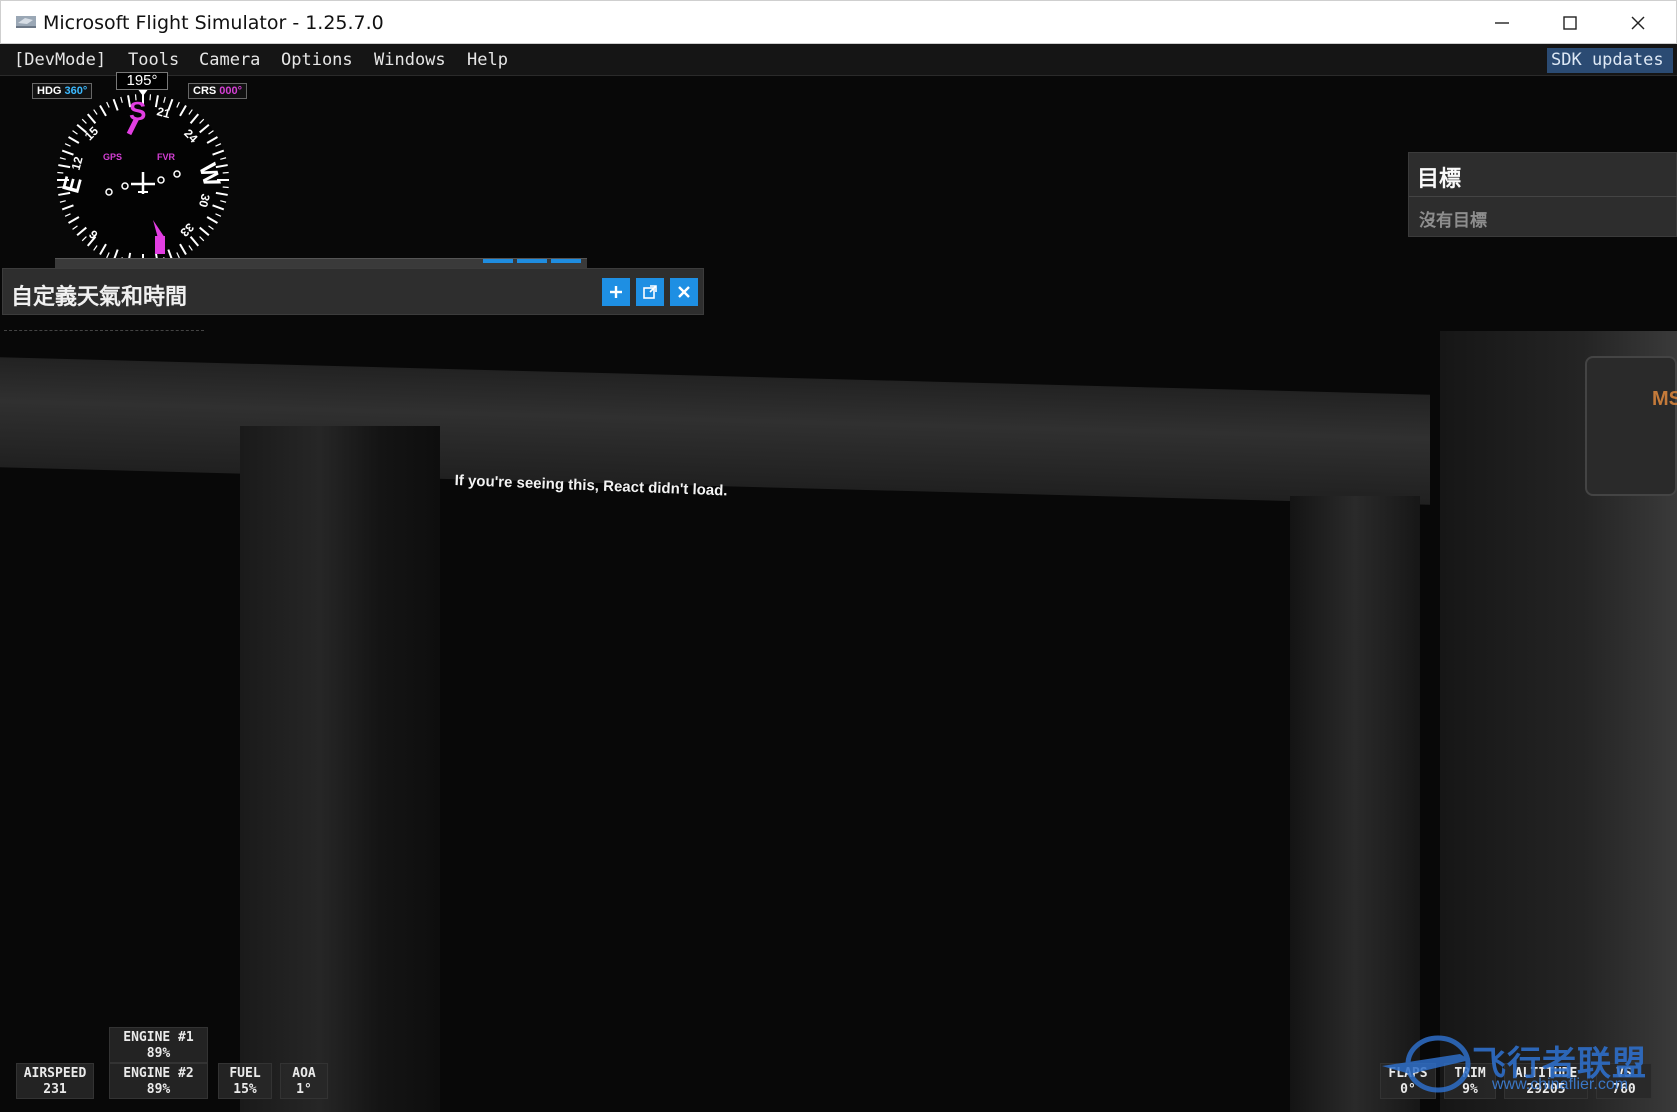 The height and width of the screenshot is (1112, 1677). What do you see at coordinates (49, 91) in the screenshot?
I see `hdg-label: HDG` at bounding box center [49, 91].